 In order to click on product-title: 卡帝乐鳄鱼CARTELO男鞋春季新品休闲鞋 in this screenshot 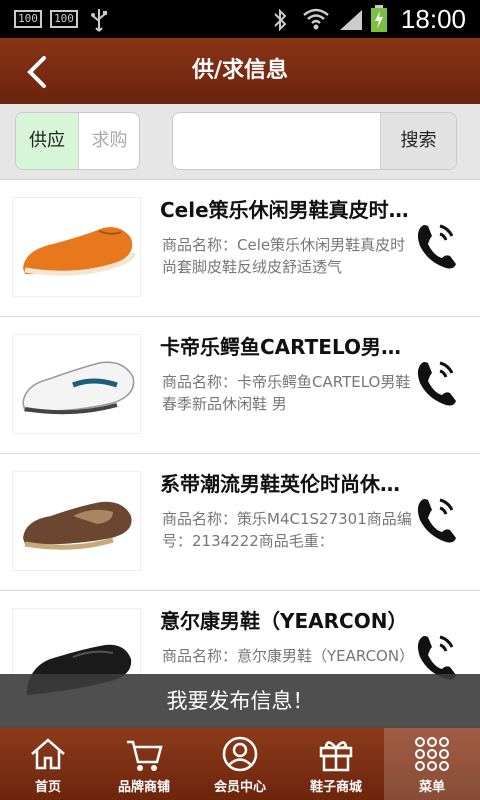, I will do `click(286, 347)`.